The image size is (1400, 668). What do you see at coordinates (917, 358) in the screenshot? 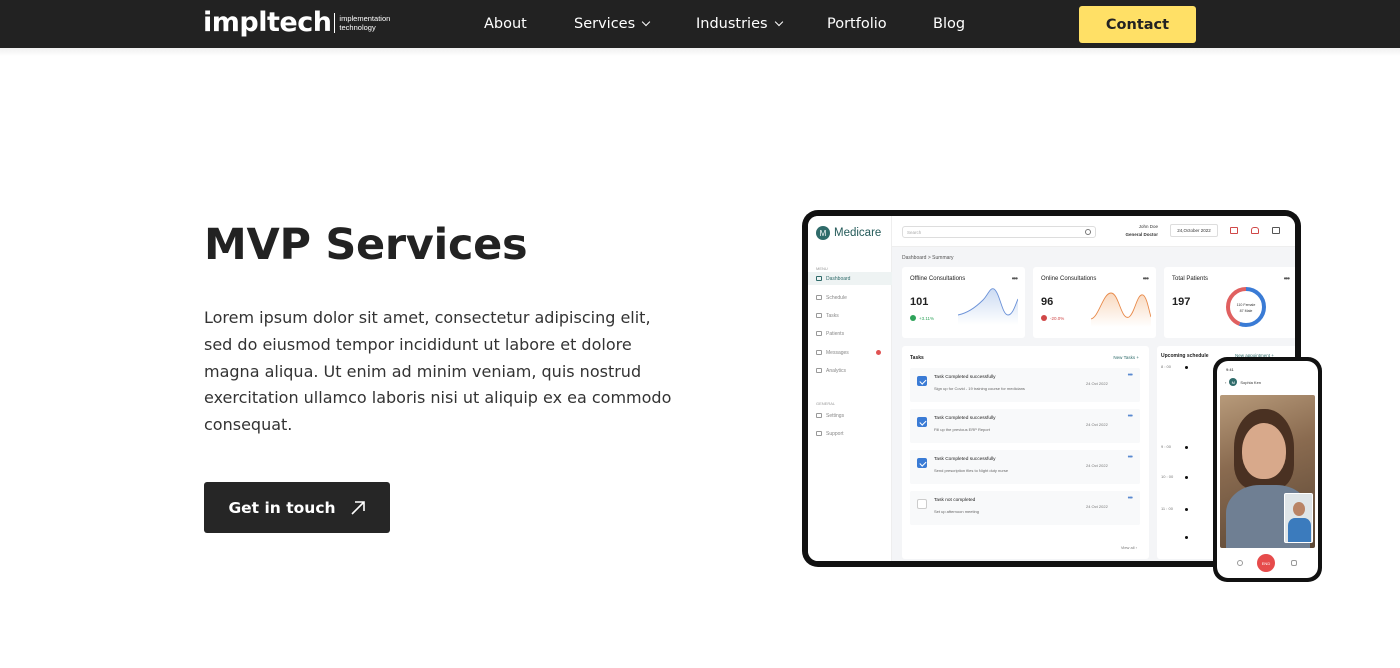
I see `mock-tasks-title: Tasks` at bounding box center [917, 358].